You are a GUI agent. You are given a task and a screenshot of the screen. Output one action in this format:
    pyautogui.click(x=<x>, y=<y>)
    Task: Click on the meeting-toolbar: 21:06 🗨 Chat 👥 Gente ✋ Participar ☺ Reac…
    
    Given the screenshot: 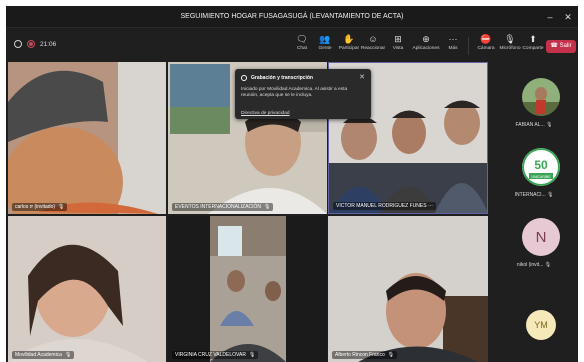 What is the action you would take?
    pyautogui.click(x=292, y=45)
    